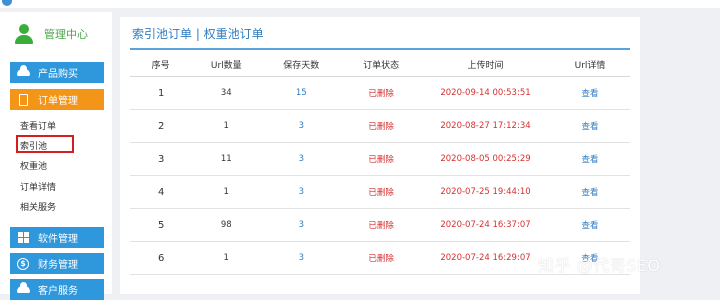  Describe the element at coordinates (226, 65) in the screenshot. I see `column-header: Url数量` at that location.